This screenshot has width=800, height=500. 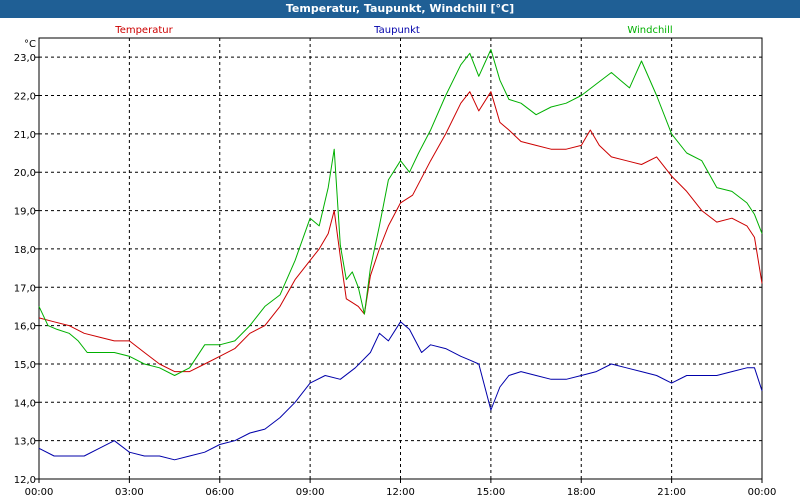 What do you see at coordinates (490, 492) in the screenshot?
I see `x-tick-time: 15:00` at bounding box center [490, 492].